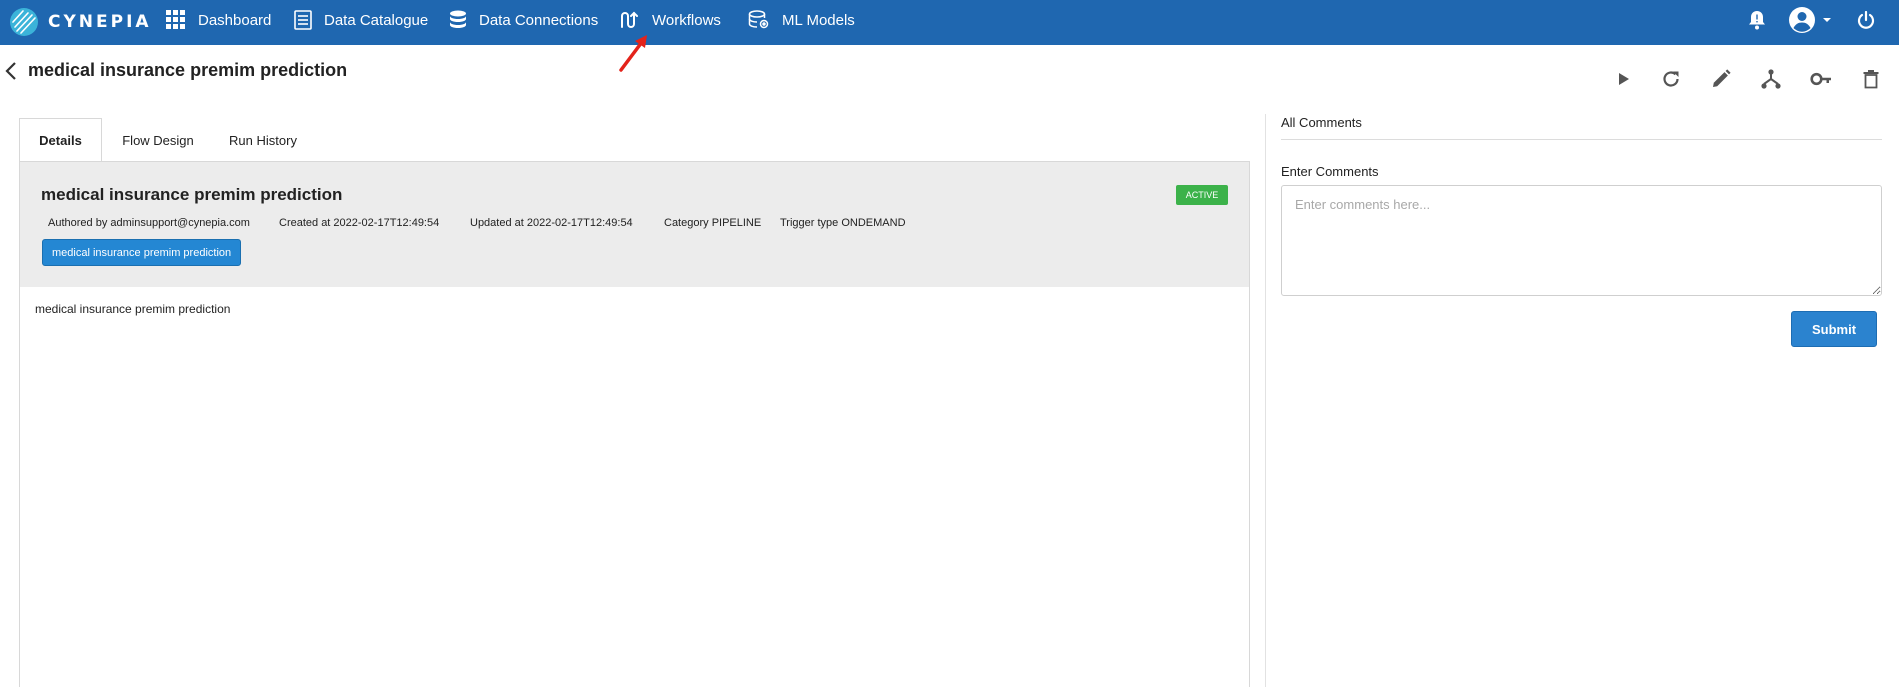  I want to click on comments-divider, so click(1581, 139).